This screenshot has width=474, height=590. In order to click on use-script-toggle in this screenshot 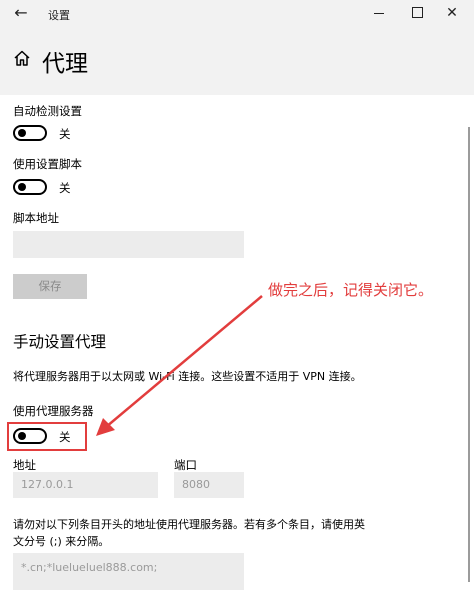, I will do `click(30, 187)`.